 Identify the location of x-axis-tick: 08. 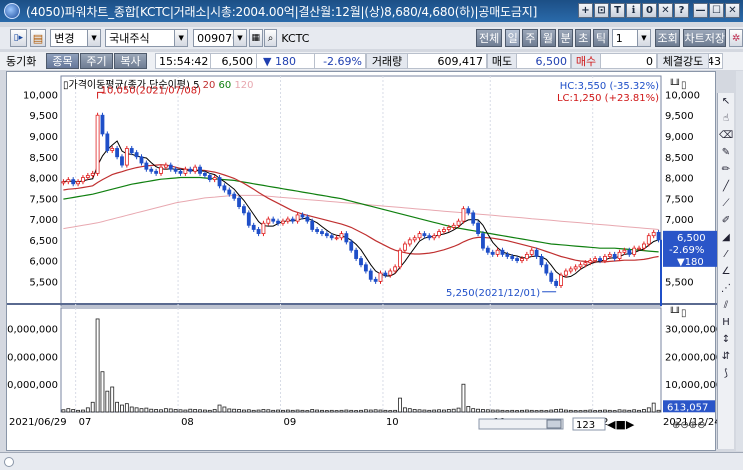
(187, 422).